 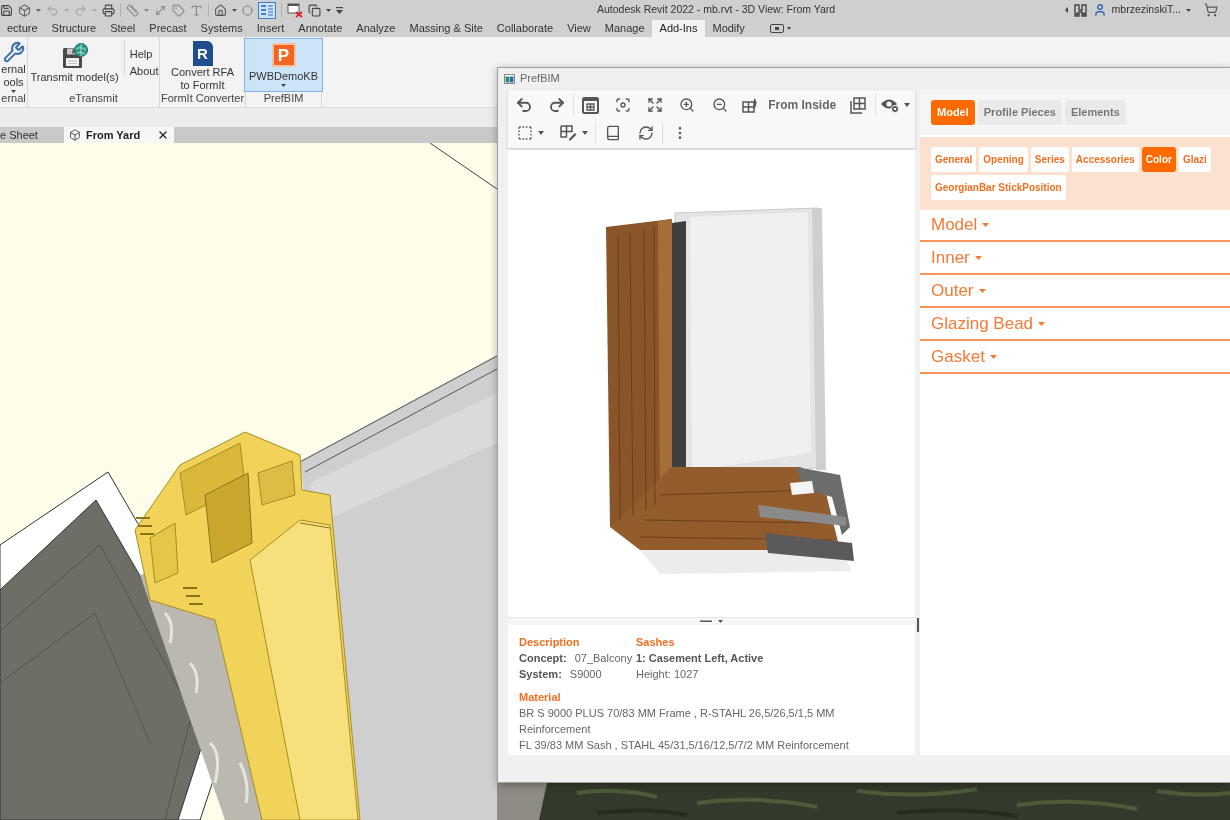 What do you see at coordinates (376, 28) in the screenshot?
I see `ribbon-tab: Analyze` at bounding box center [376, 28].